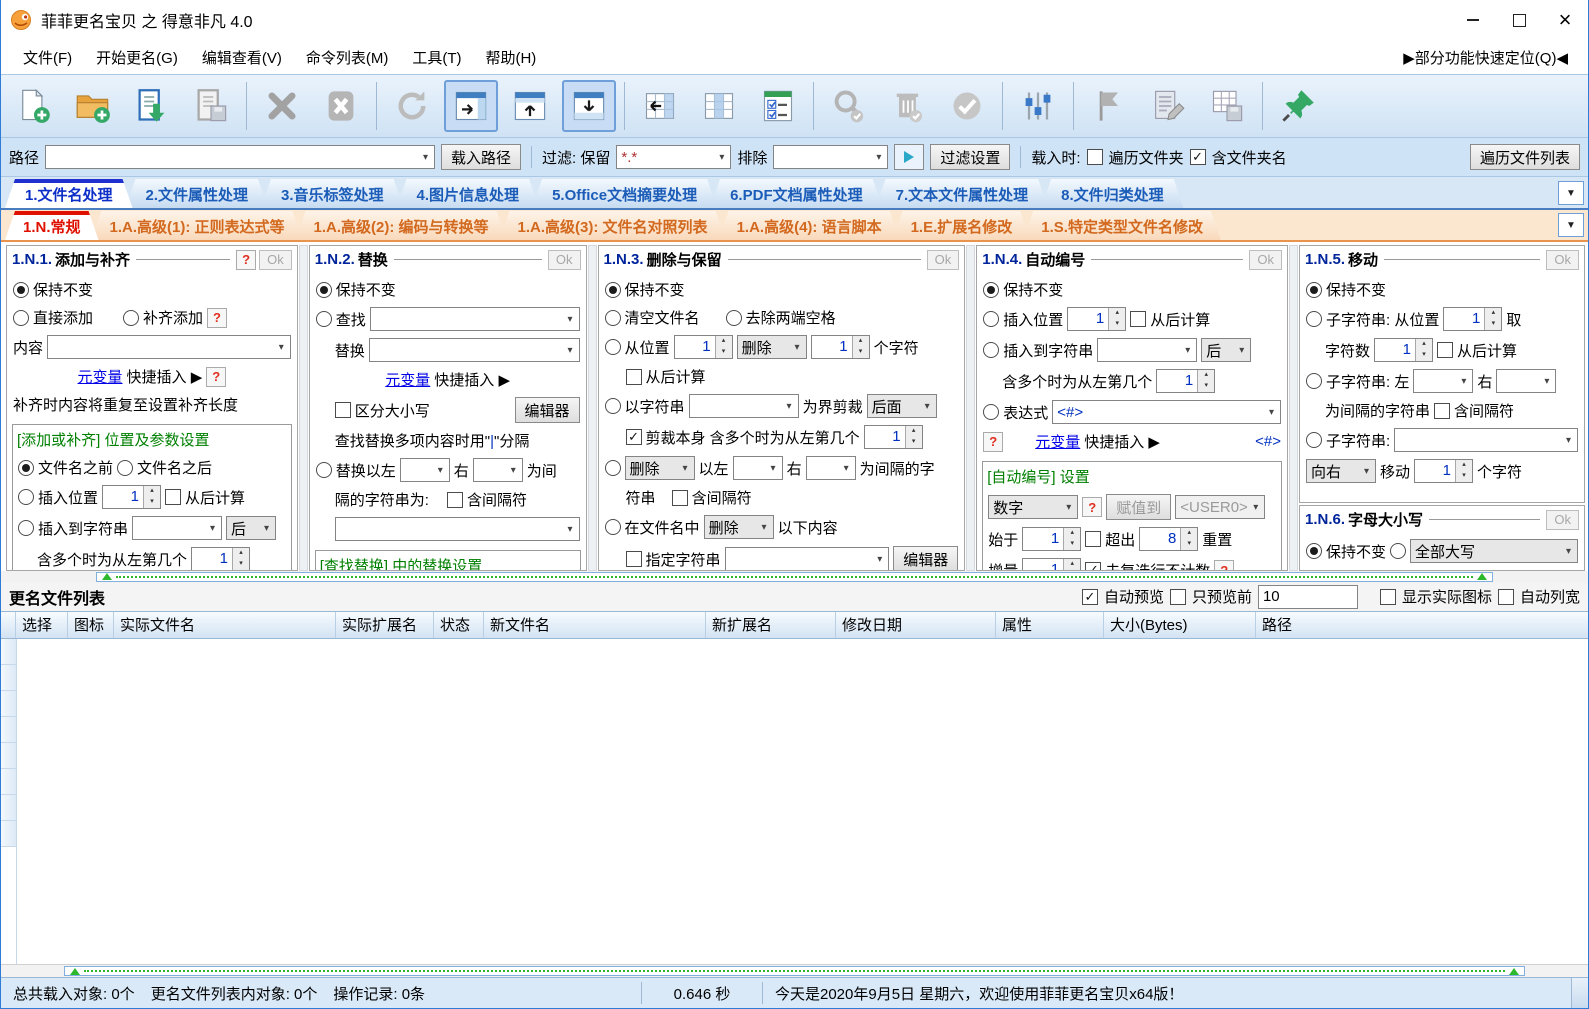 The width and height of the screenshot is (1589, 1009). I want to click on exceed-reset-checkbox, so click(1093, 539).